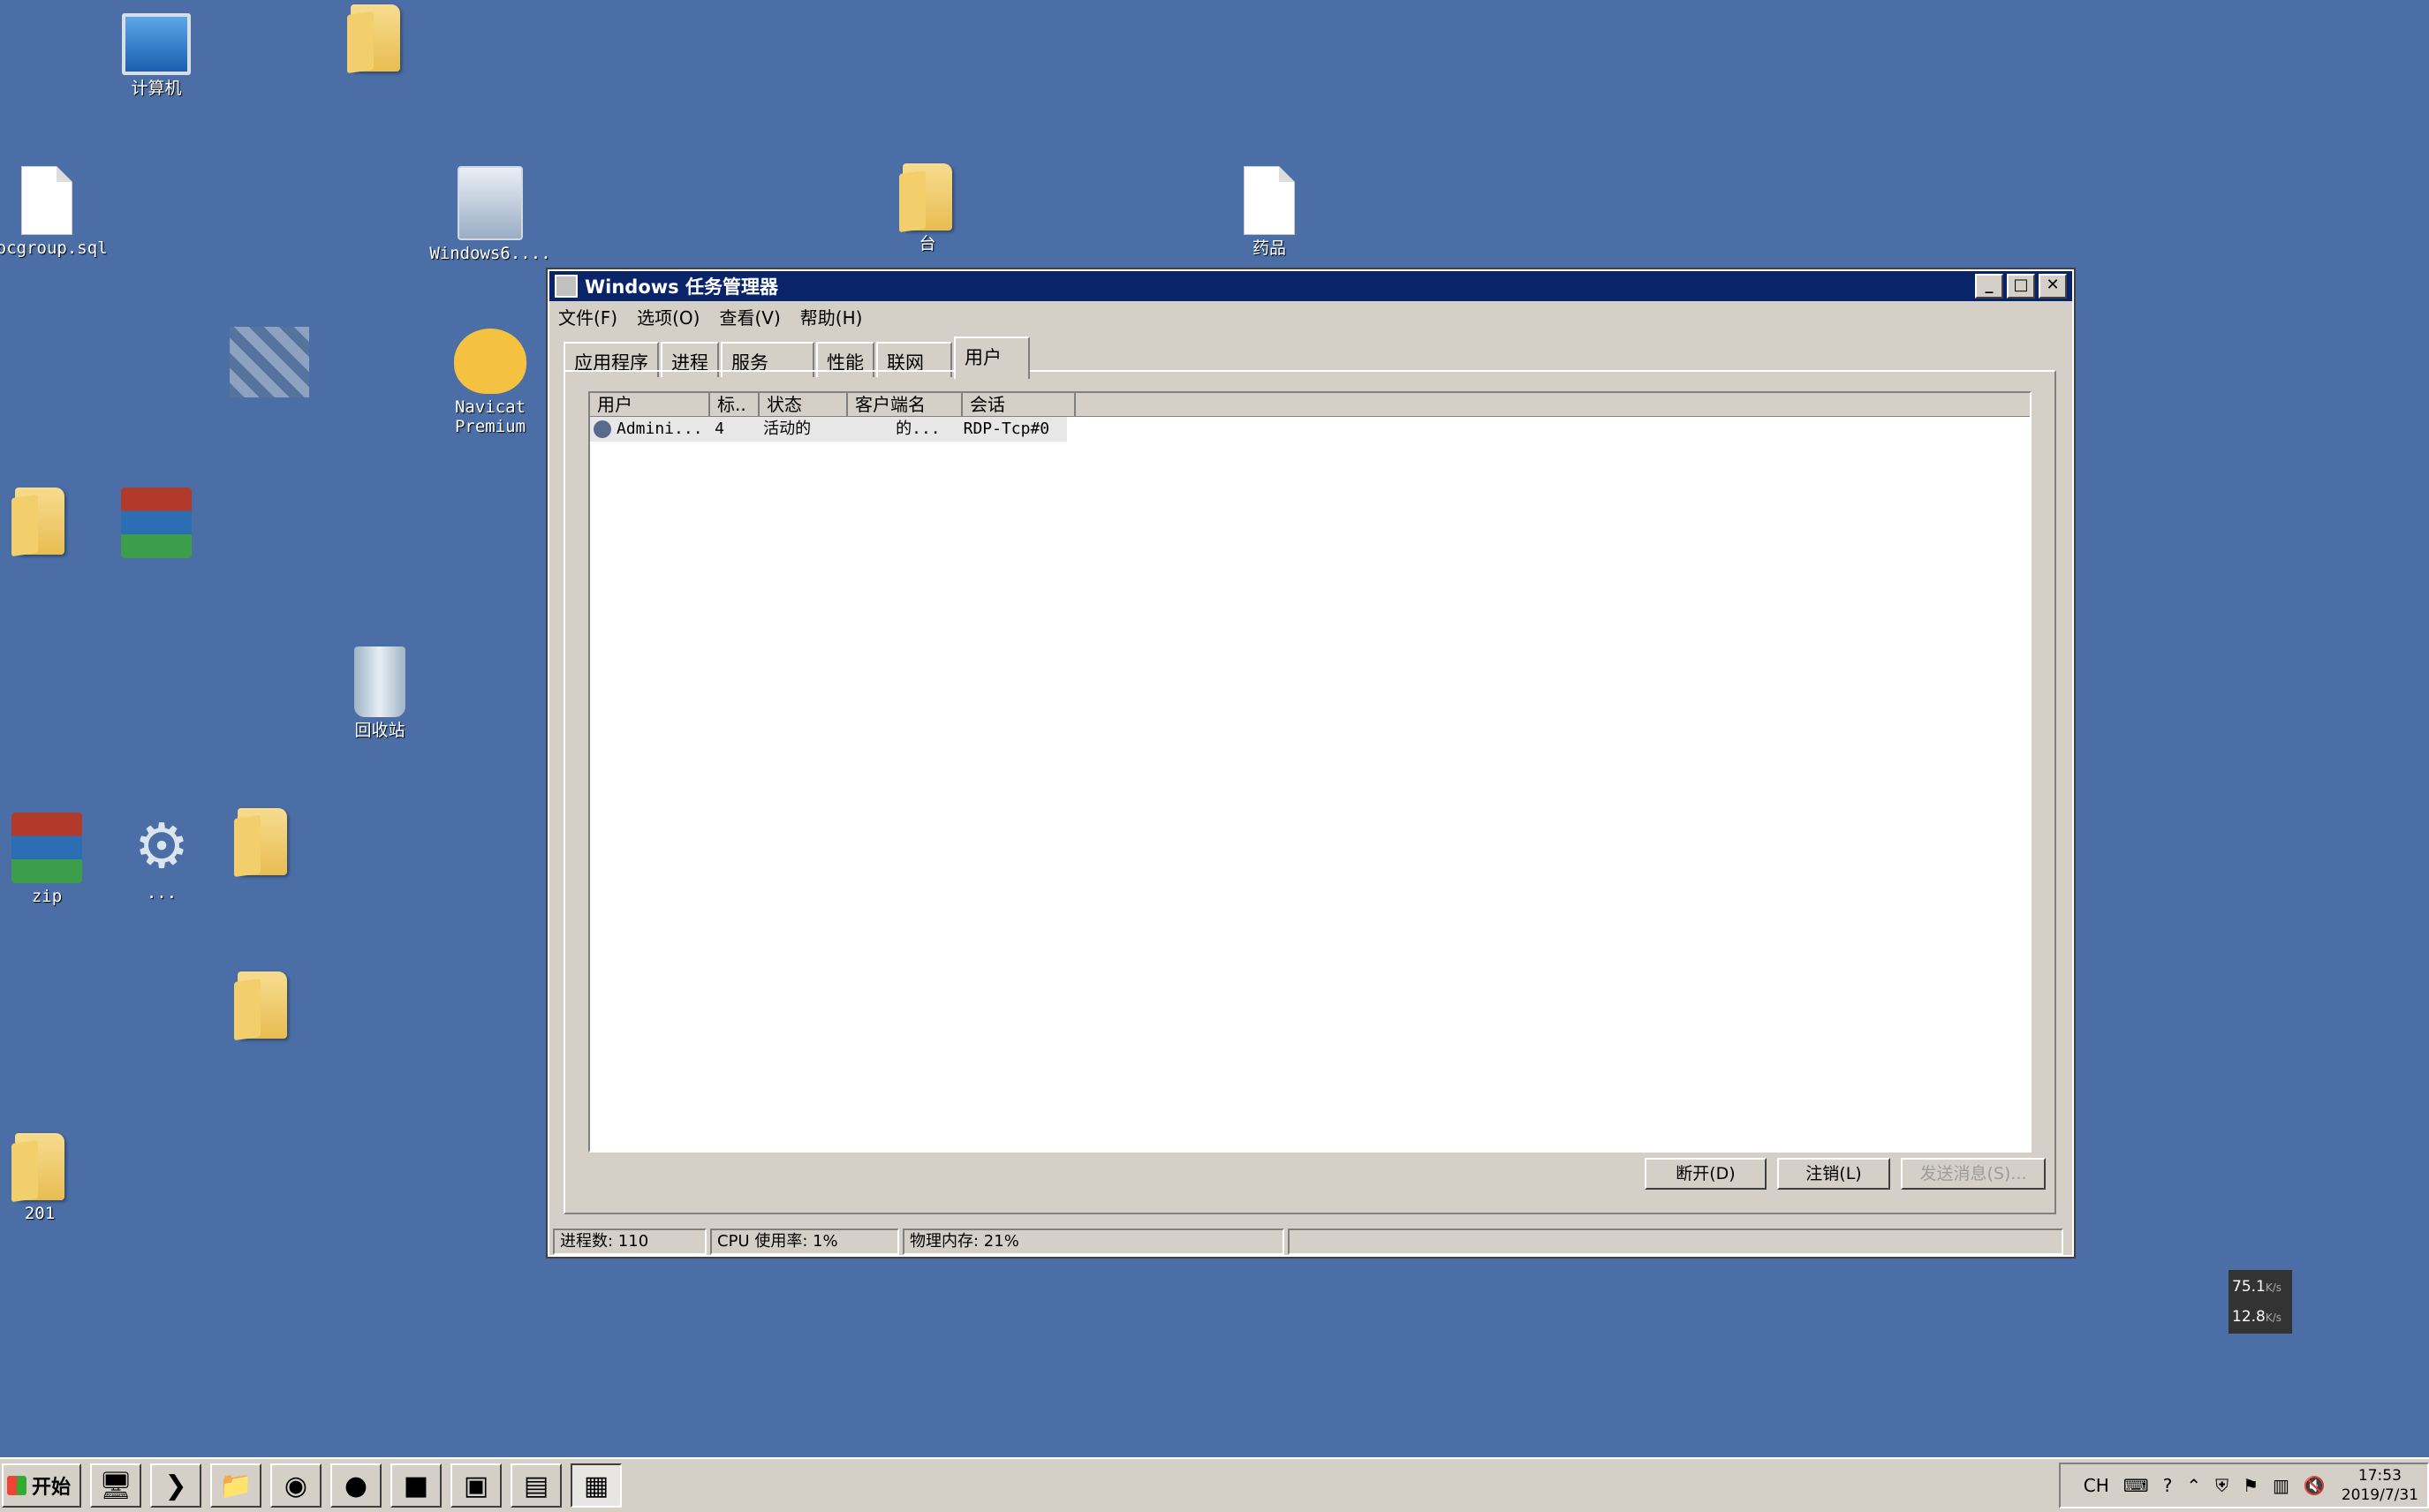  Describe the element at coordinates (1706, 1174) in the screenshot. I see `disconnect-button: 断开(D)` at that location.